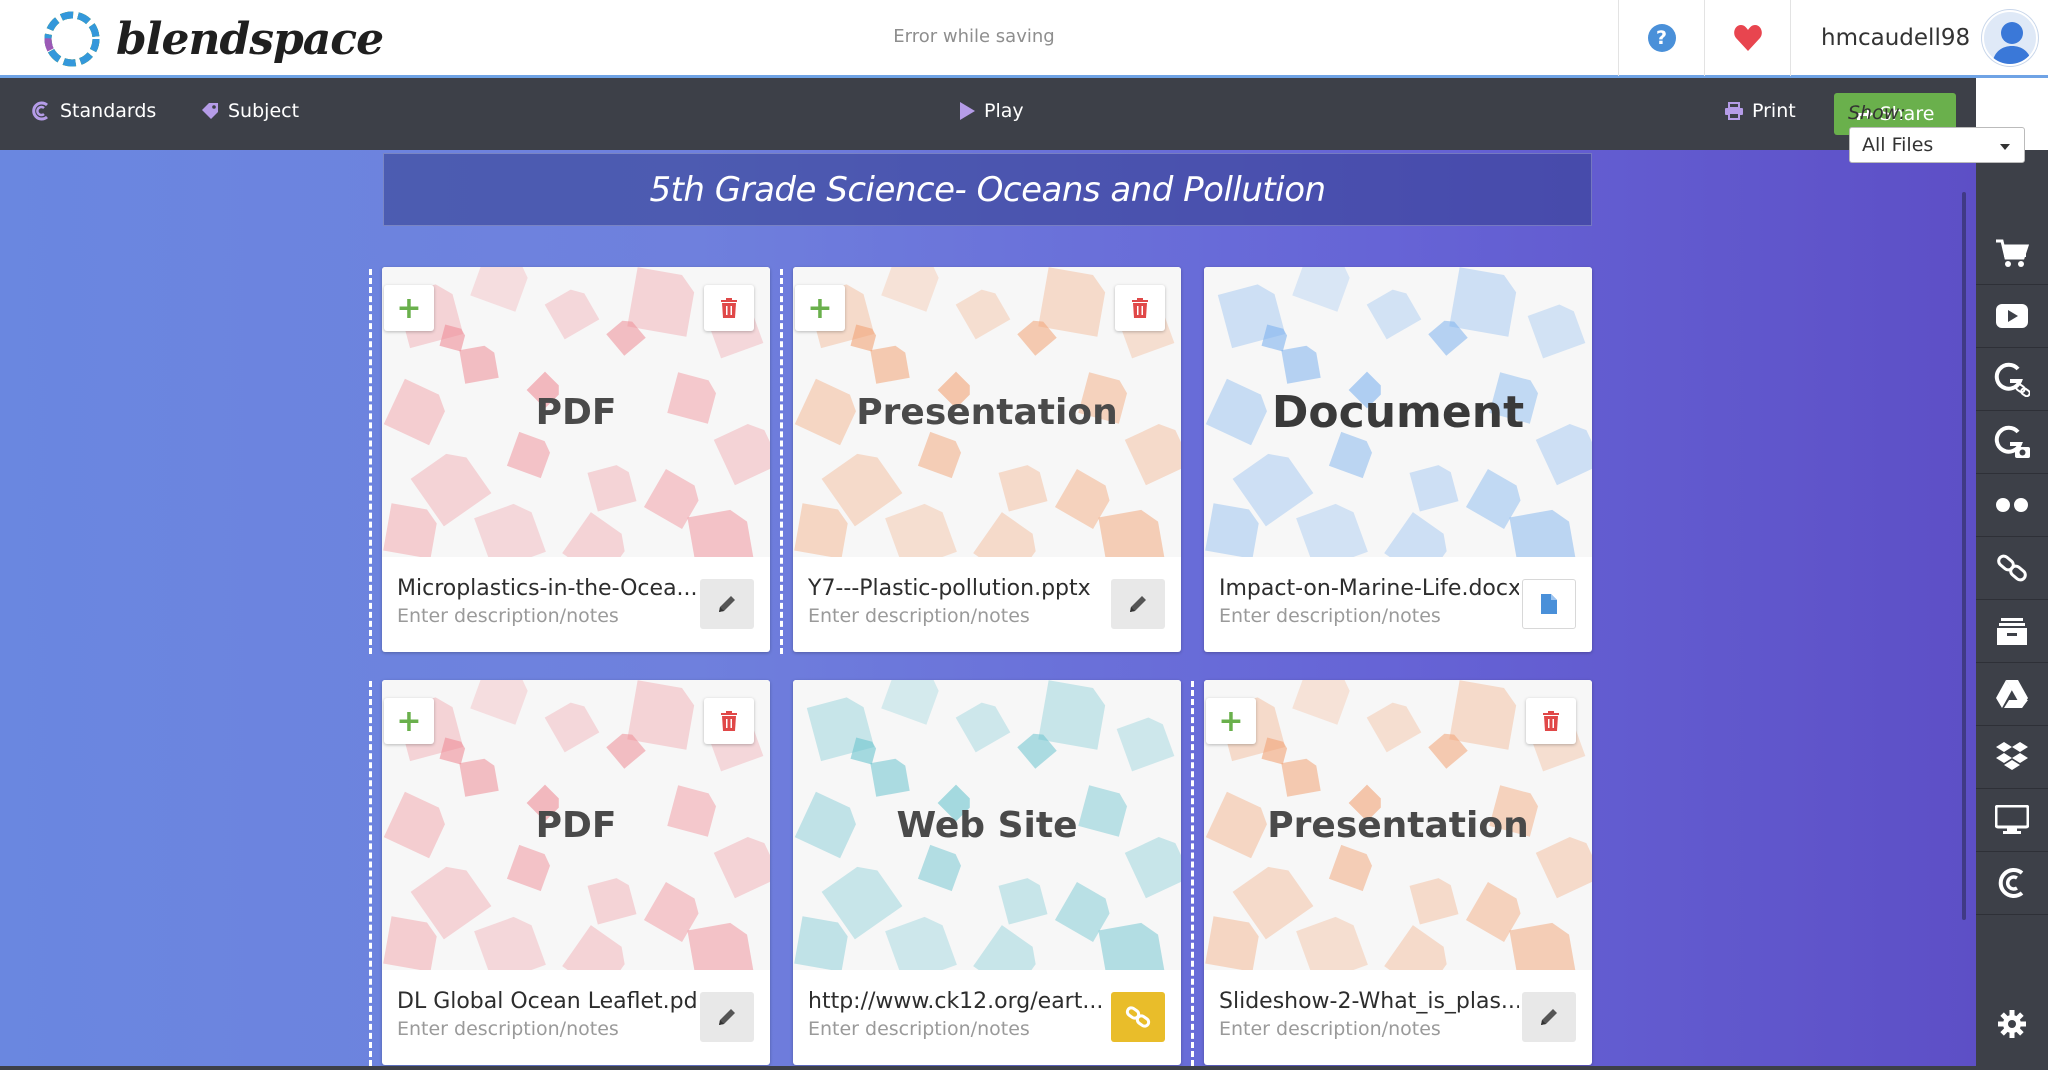 The width and height of the screenshot is (2048, 1070). I want to click on help-button: ?, so click(1661, 38).